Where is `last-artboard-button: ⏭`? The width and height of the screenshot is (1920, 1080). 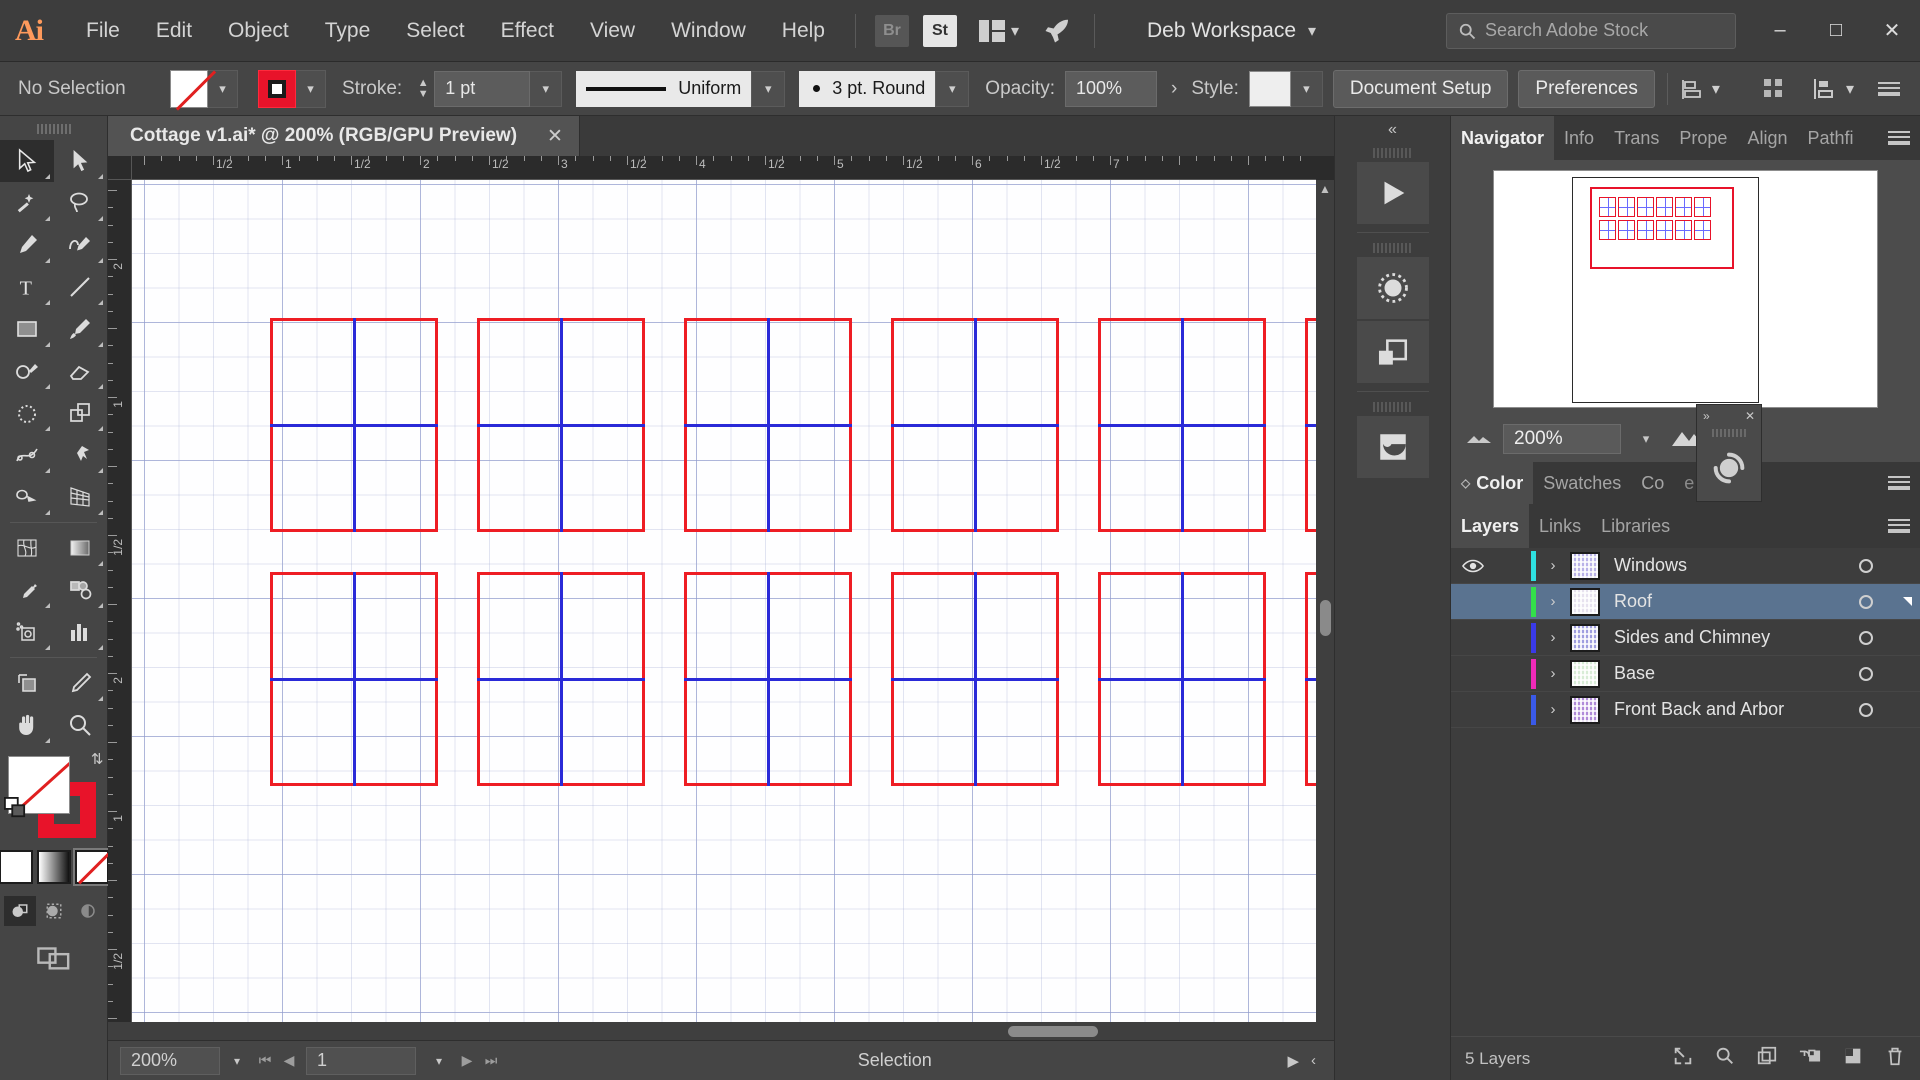 last-artboard-button: ⏭ is located at coordinates (491, 1060).